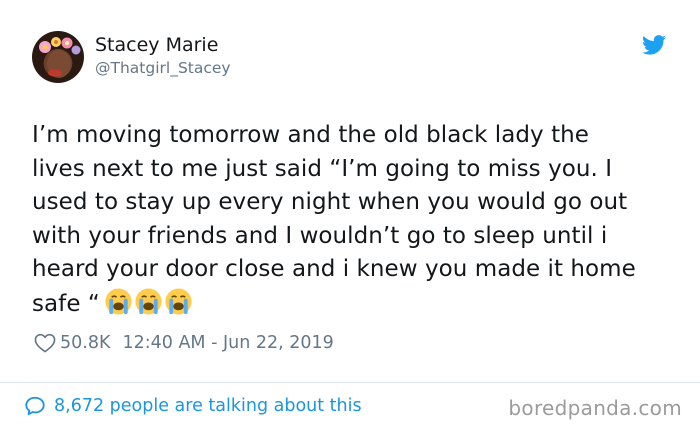 This screenshot has height=431, width=700. Describe the element at coordinates (163, 68) in the screenshot. I see `author-handle: @Thatgirl_Stacey` at that location.